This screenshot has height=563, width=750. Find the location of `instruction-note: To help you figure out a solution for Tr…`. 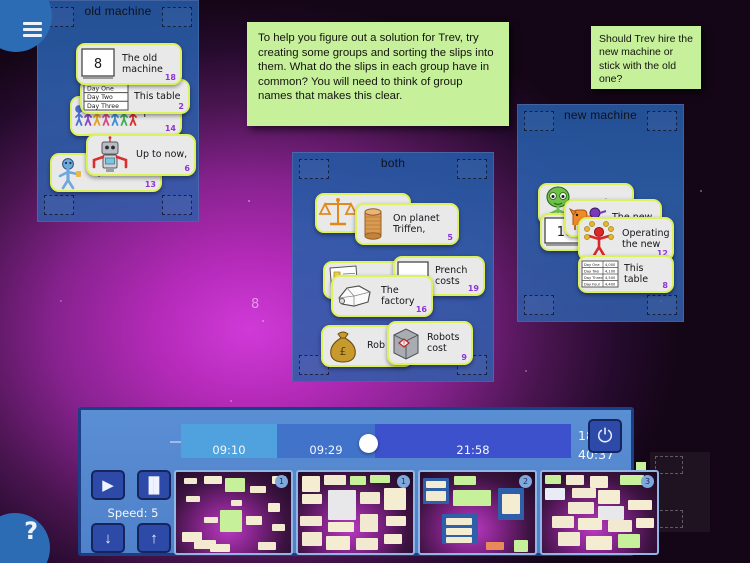

instruction-note: To help you figure out a solution for Tr… is located at coordinates (378, 74).